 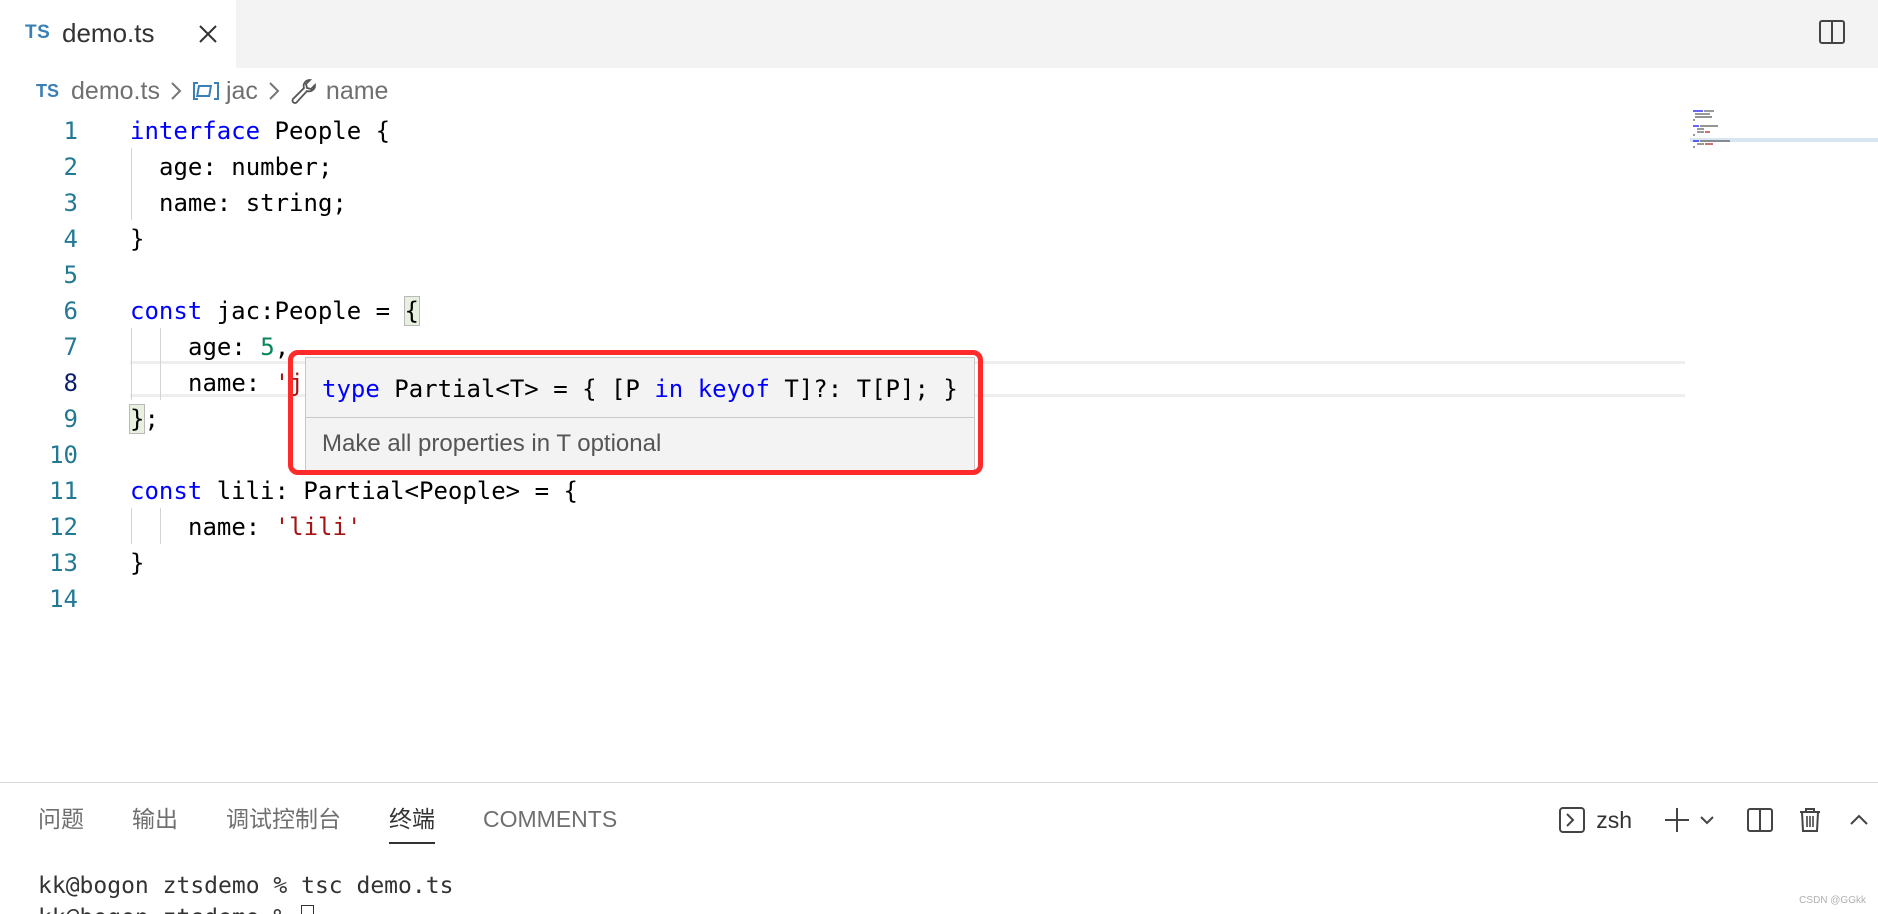 I want to click on code-line: 5, so click(x=845, y=274).